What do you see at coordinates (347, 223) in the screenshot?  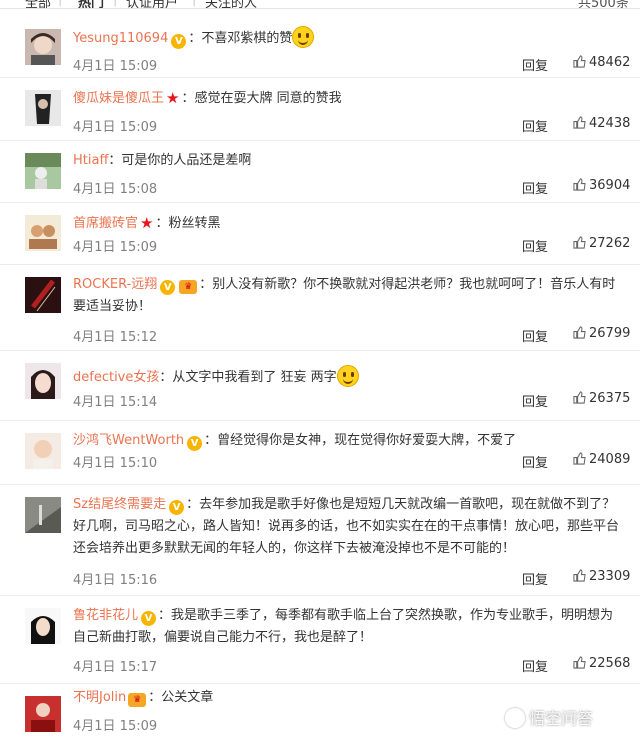 I see `comment-text: 首席搬砖官 ★ ：粉丝转黑` at bounding box center [347, 223].